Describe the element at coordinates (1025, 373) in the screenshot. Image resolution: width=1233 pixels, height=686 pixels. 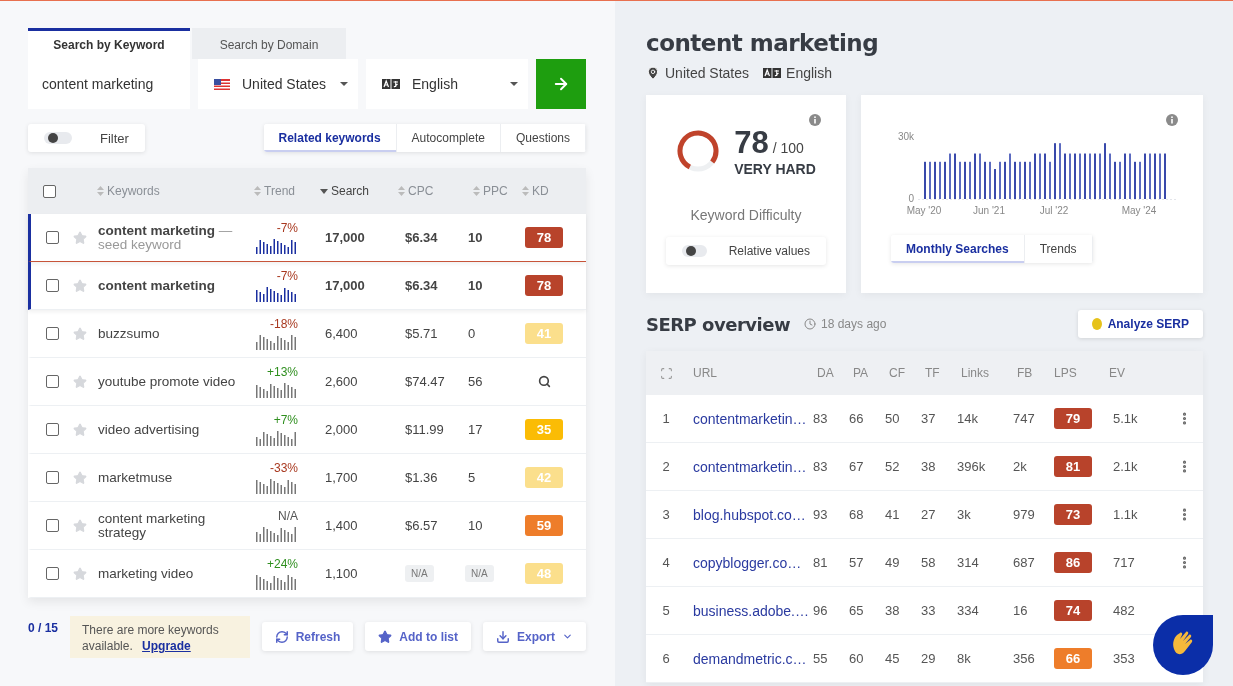
I see `column-header: FB` at that location.